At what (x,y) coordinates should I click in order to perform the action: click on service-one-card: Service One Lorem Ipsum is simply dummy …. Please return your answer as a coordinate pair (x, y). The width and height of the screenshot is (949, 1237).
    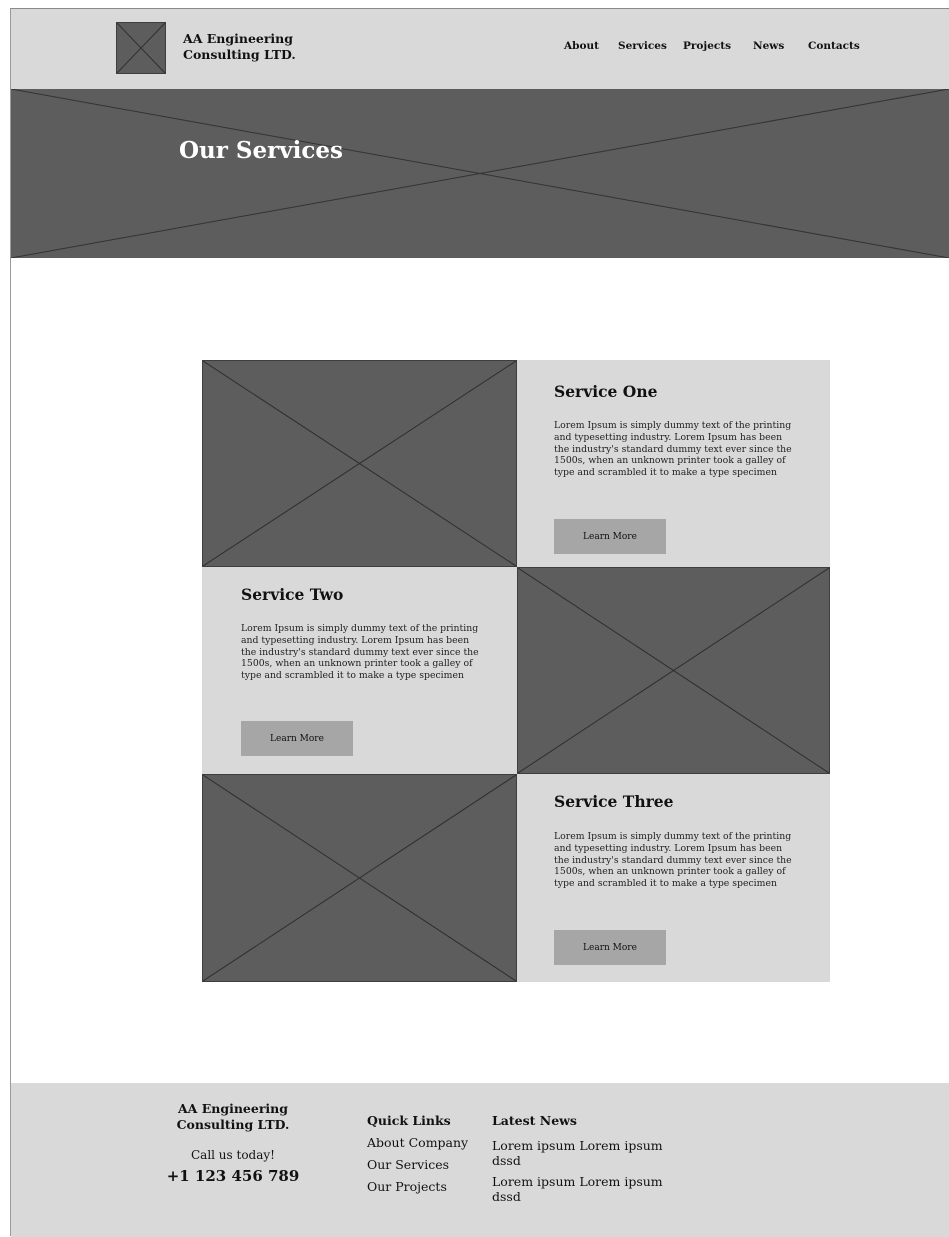
    Looking at the image, I should click on (673, 463).